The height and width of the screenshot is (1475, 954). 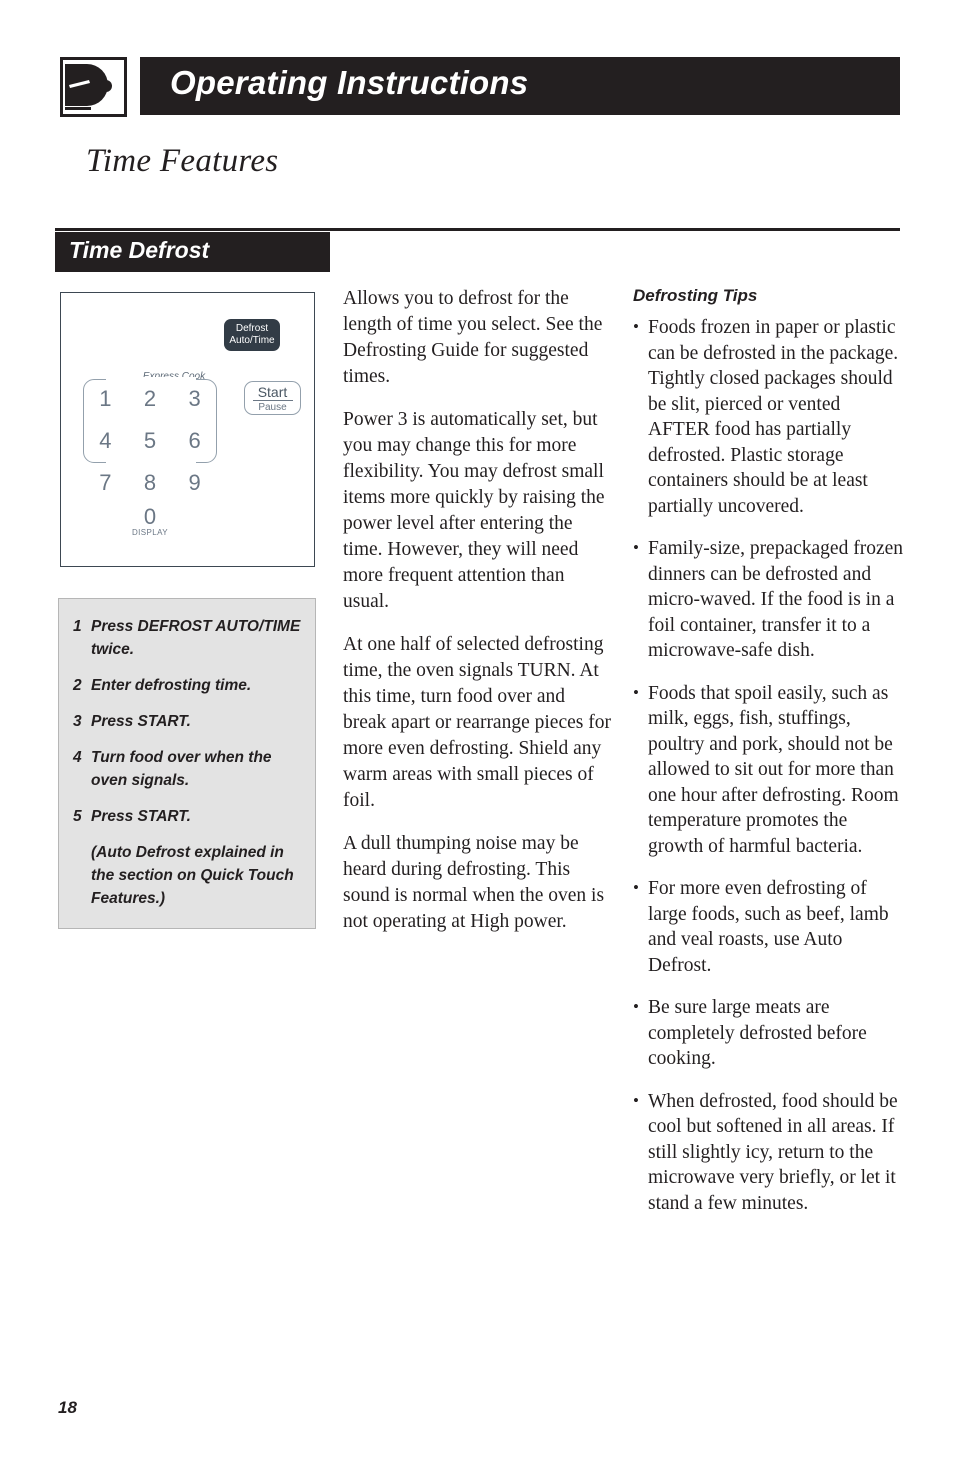 I want to click on tips-title: Defrosting Tips, so click(x=695, y=295).